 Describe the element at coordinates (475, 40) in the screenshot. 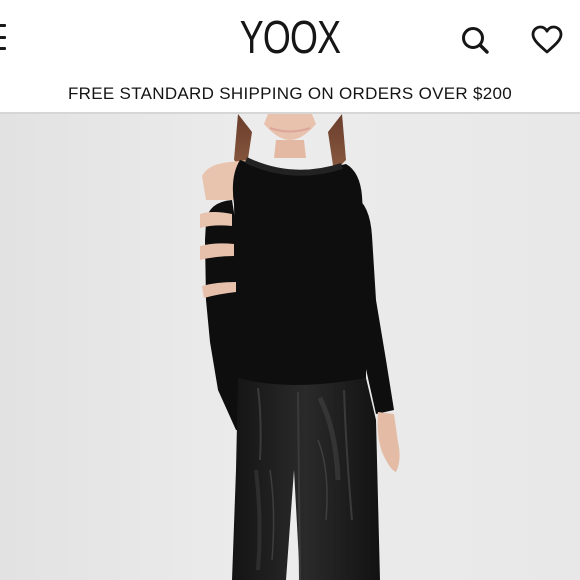

I see `search-icon` at that location.